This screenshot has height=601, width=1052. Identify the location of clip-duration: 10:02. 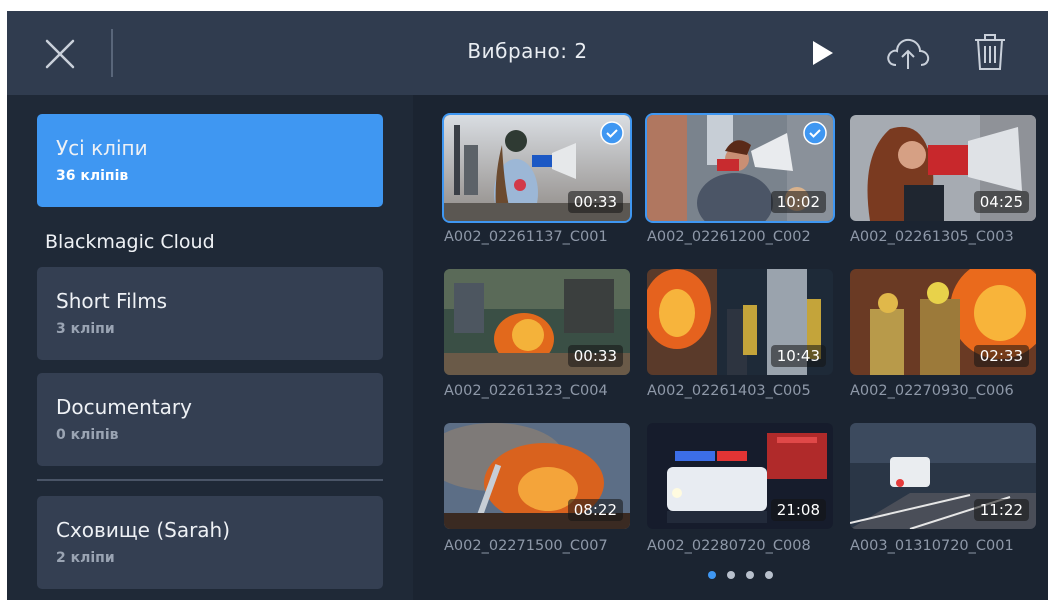
(798, 202).